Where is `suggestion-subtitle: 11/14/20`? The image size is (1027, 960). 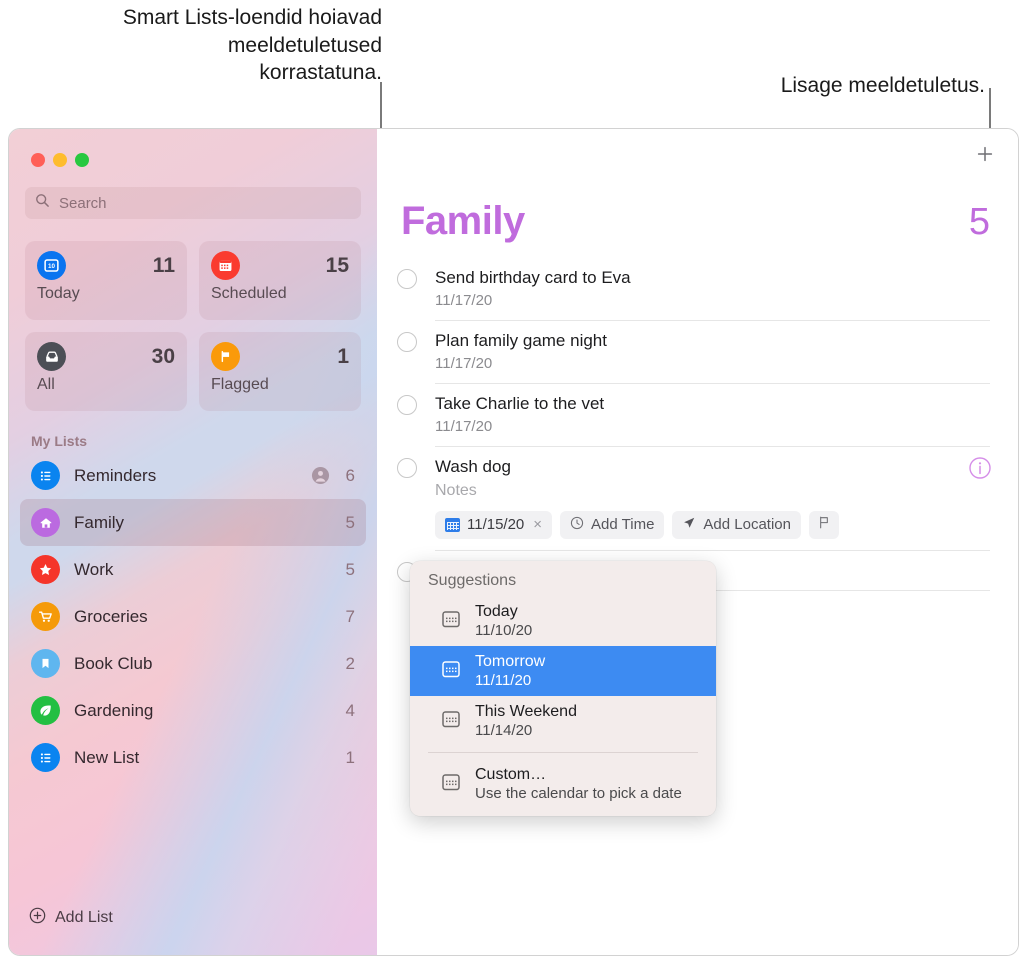 suggestion-subtitle: 11/14/20 is located at coordinates (504, 730).